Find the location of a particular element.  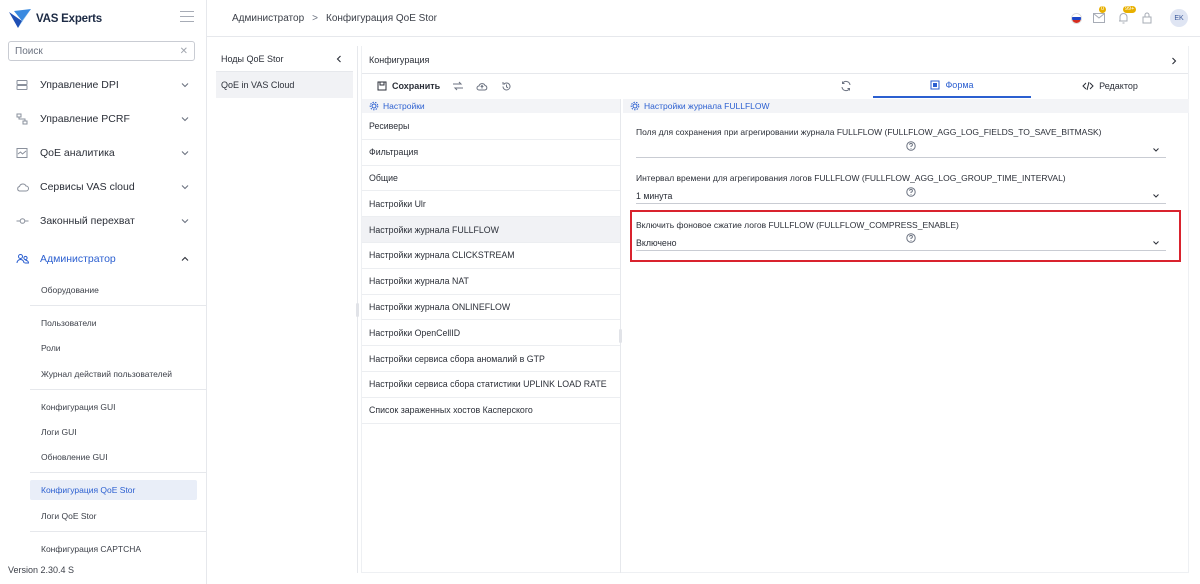

field-value: 1 минута is located at coordinates (654, 195).